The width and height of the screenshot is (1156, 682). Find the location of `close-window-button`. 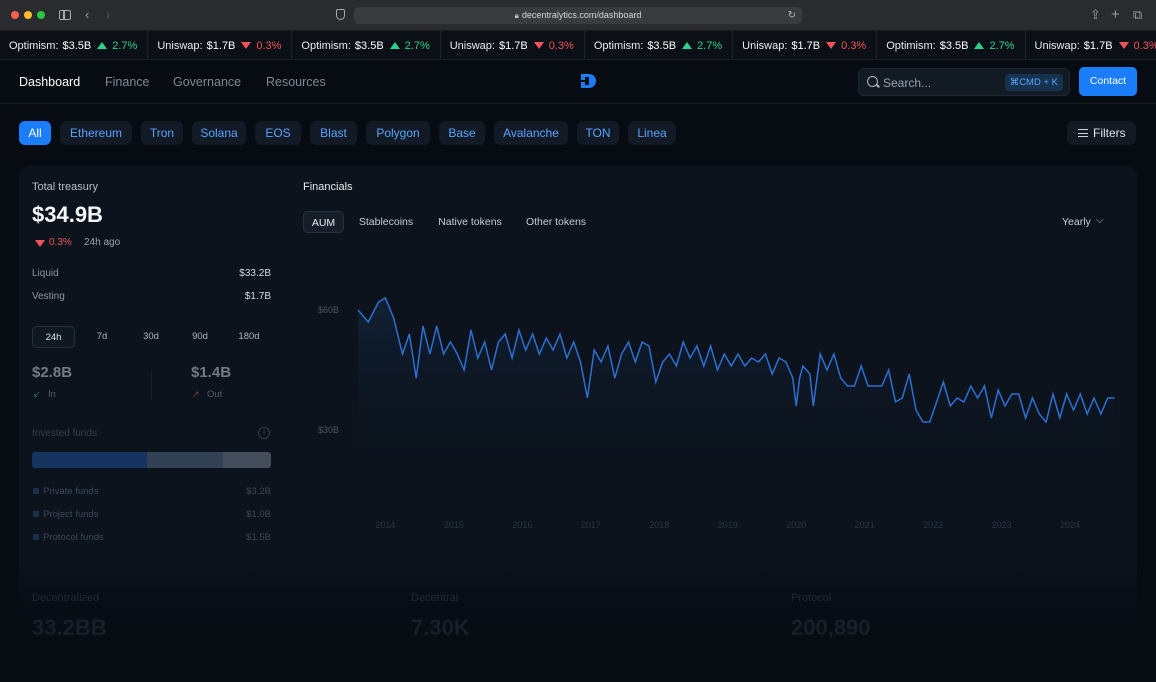

close-window-button is located at coordinates (15, 15).